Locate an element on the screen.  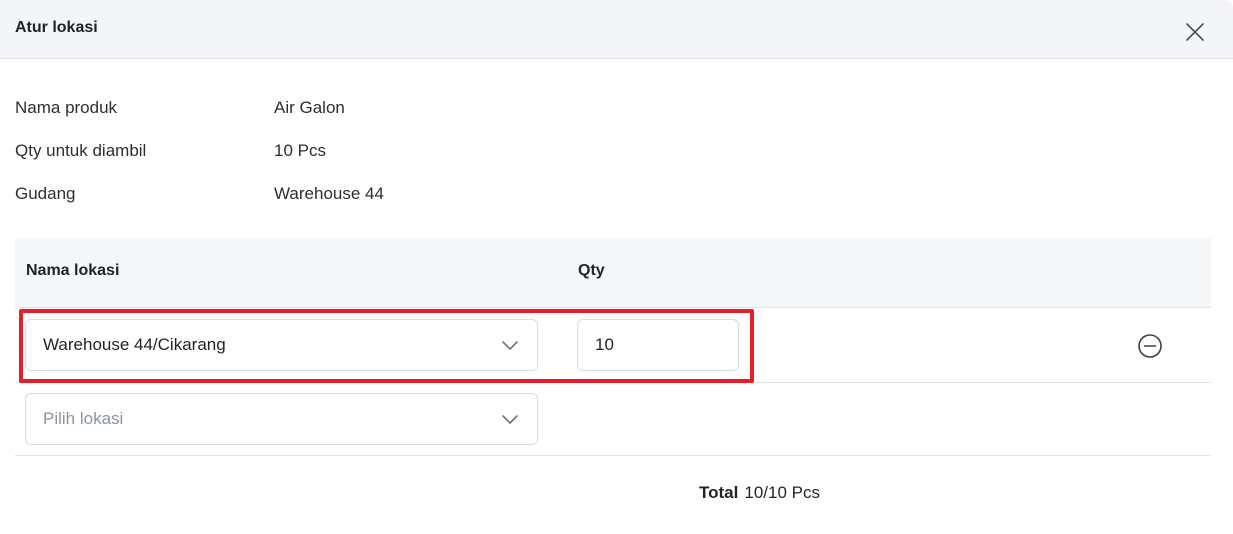
qty-input is located at coordinates (658, 345).